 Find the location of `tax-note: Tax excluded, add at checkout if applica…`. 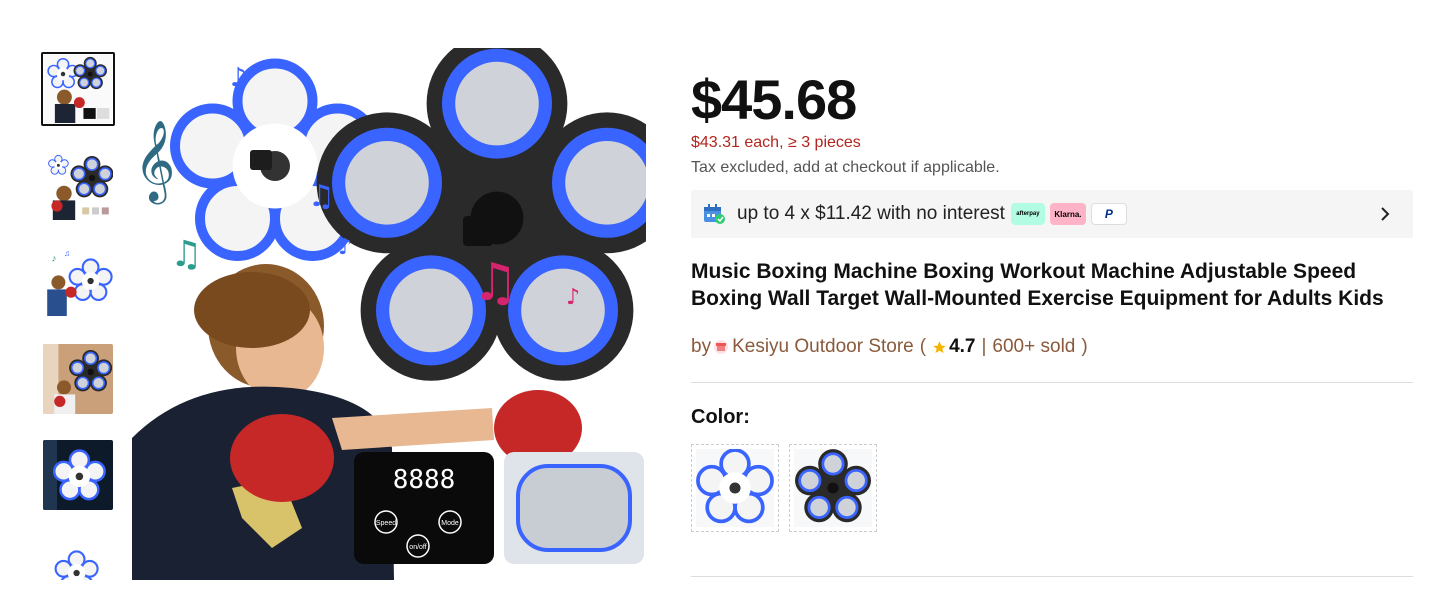

tax-note: Tax excluded, add at checkout if applica… is located at coordinates (845, 167).